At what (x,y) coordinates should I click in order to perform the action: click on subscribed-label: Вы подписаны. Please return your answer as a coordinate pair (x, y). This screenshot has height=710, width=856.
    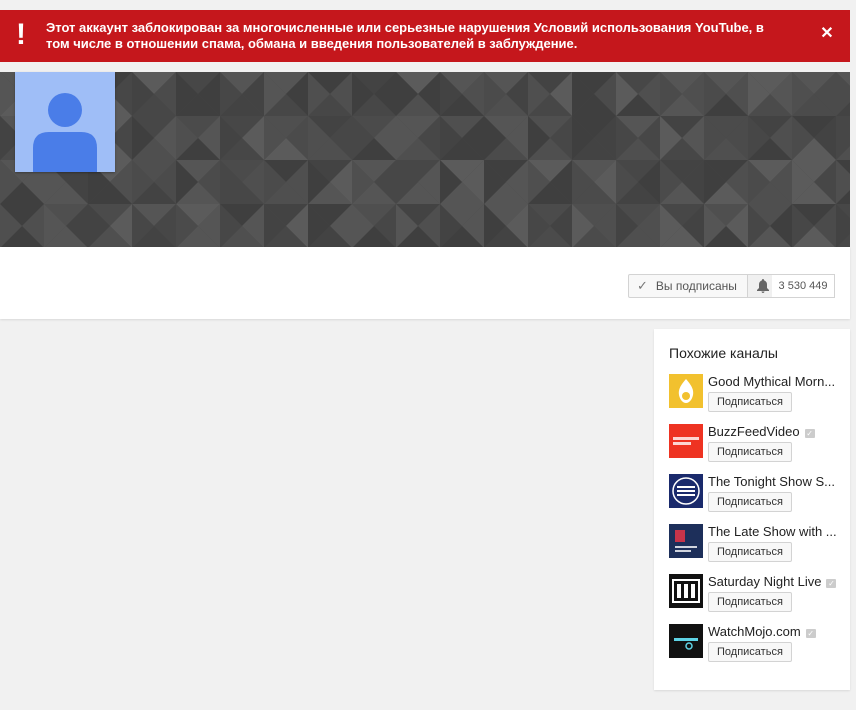
    Looking at the image, I should click on (696, 286).